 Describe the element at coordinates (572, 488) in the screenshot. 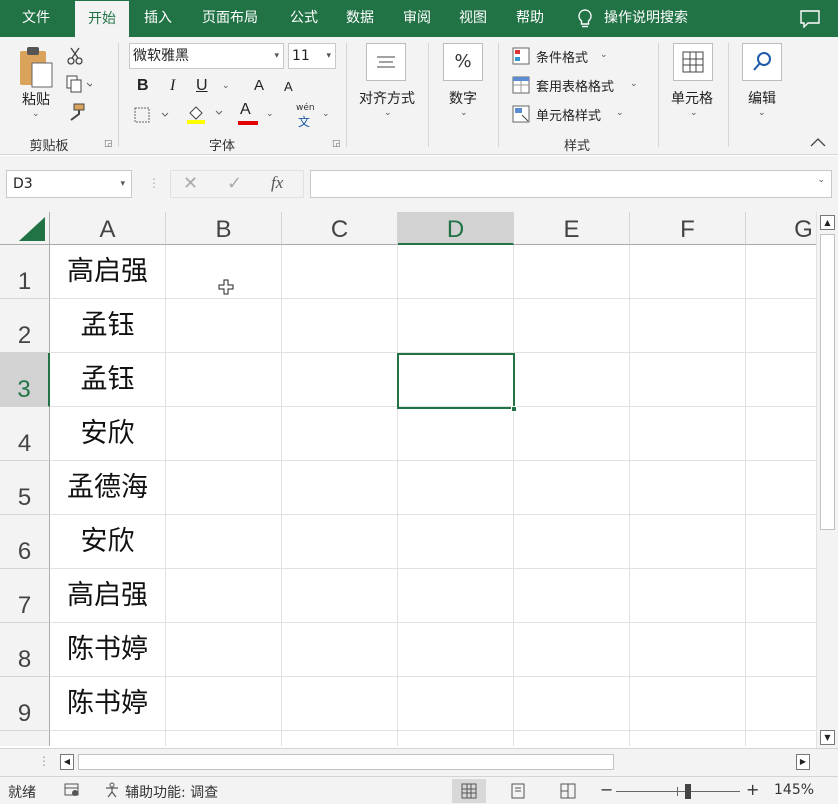

I see `cell-e5` at that location.